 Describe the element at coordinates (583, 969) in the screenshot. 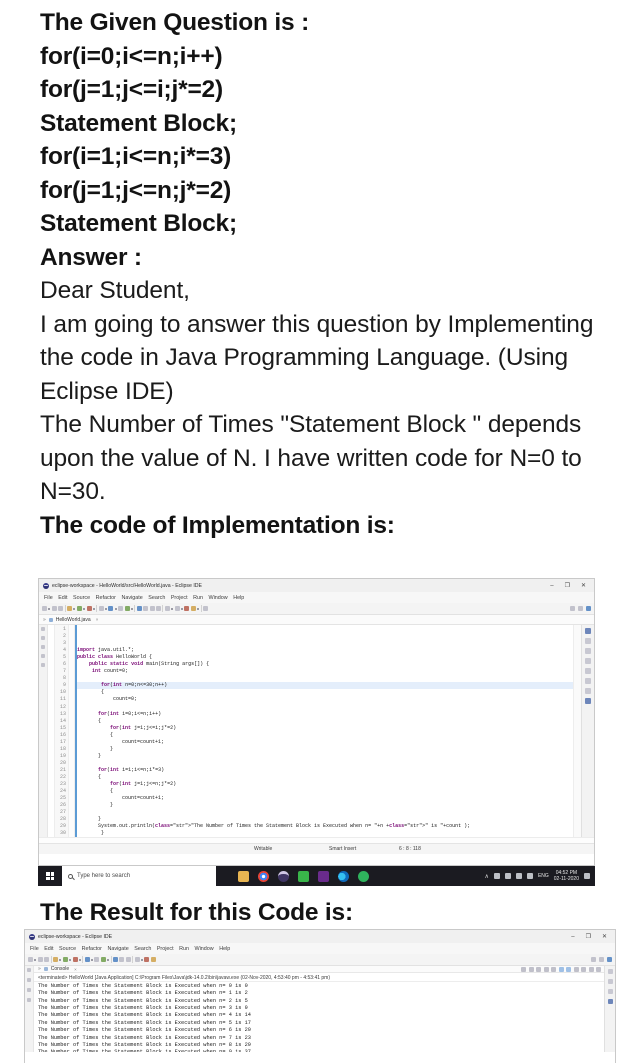

I see `open-console-icon` at that location.